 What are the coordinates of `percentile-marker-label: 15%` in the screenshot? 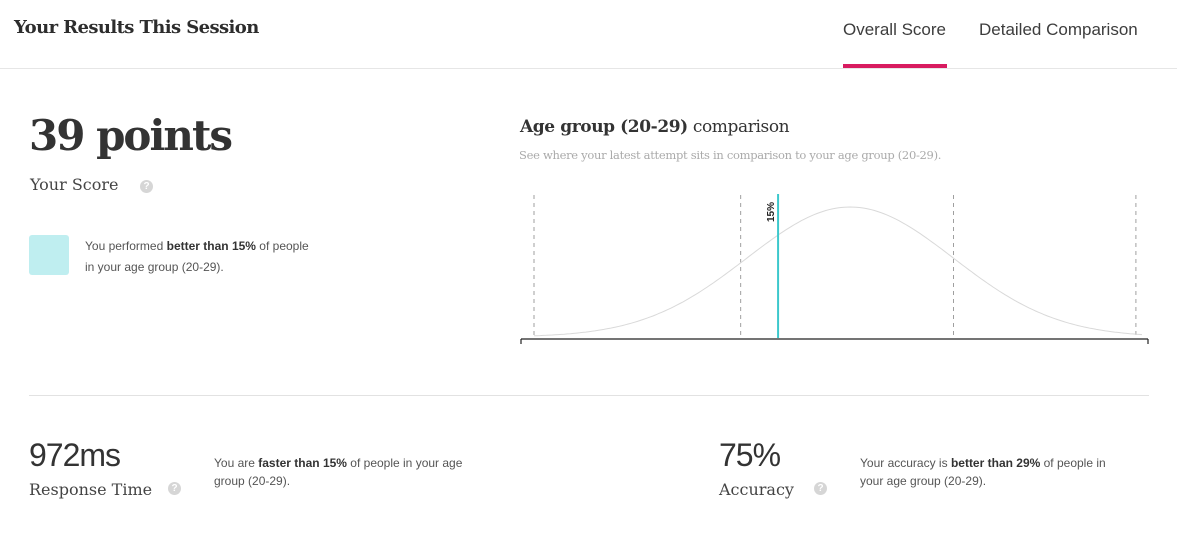 It's located at (771, 212).